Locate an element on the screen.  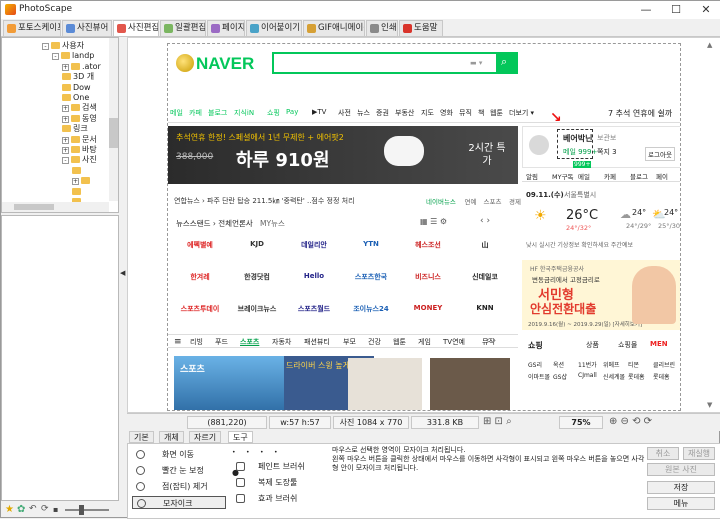
close-button: ✕ is located at coordinates (705, 10).